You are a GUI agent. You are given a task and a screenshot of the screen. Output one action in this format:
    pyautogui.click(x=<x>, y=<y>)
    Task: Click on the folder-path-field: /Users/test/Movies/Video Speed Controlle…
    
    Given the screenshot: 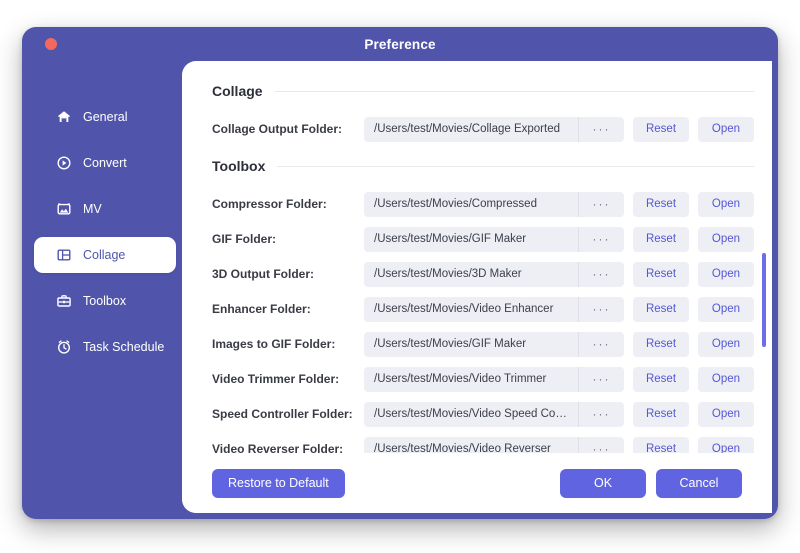 What is the action you would take?
    pyautogui.click(x=494, y=414)
    